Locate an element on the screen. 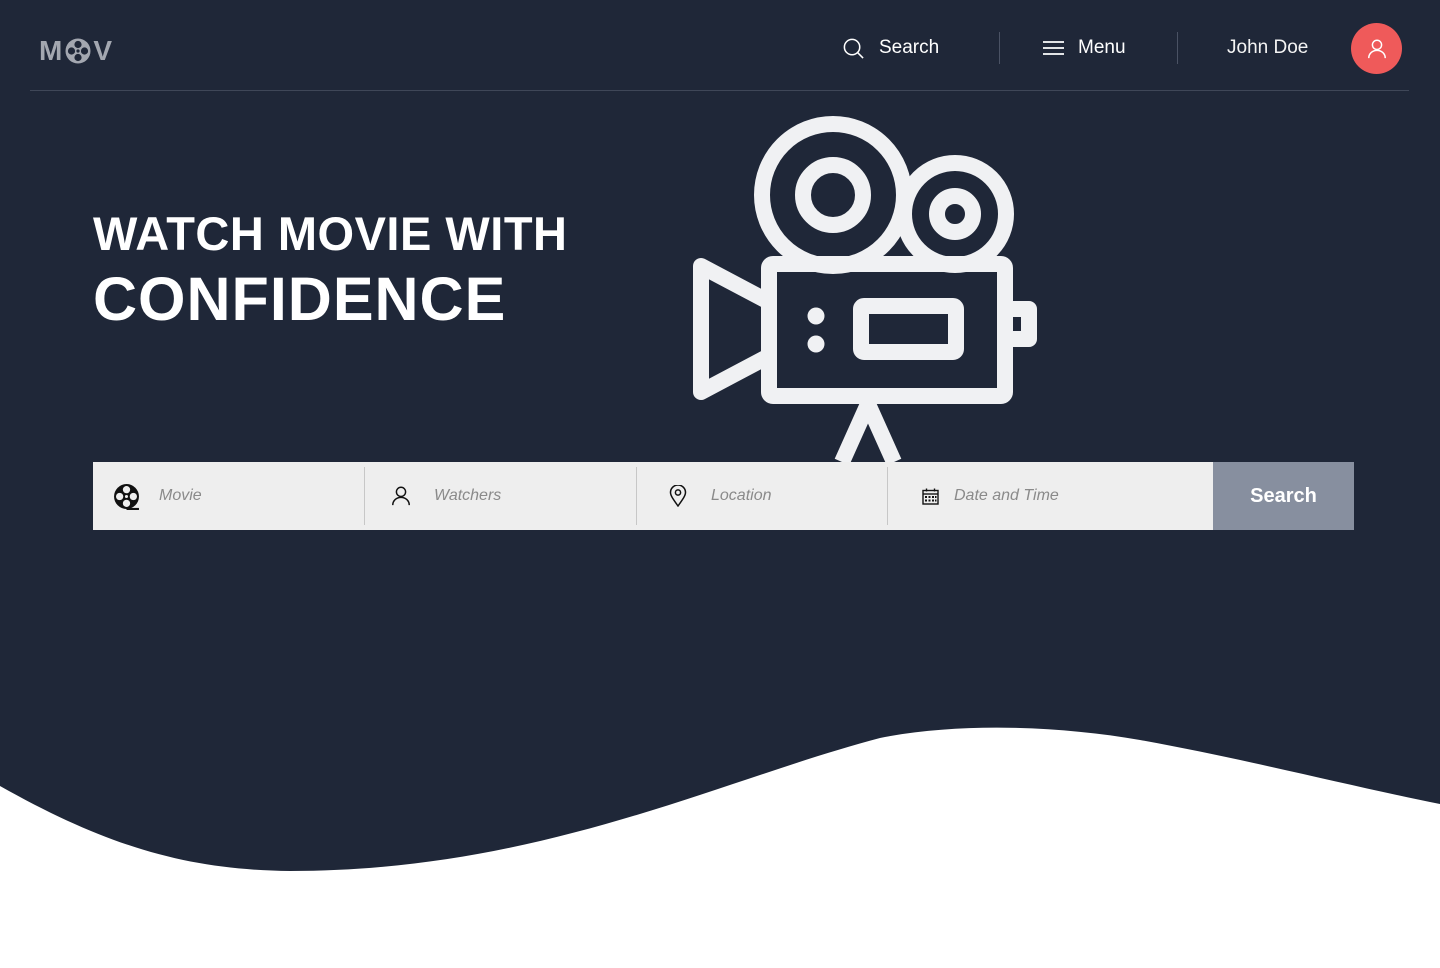 This screenshot has width=1440, height=968. location-input is located at coordinates (811, 496).